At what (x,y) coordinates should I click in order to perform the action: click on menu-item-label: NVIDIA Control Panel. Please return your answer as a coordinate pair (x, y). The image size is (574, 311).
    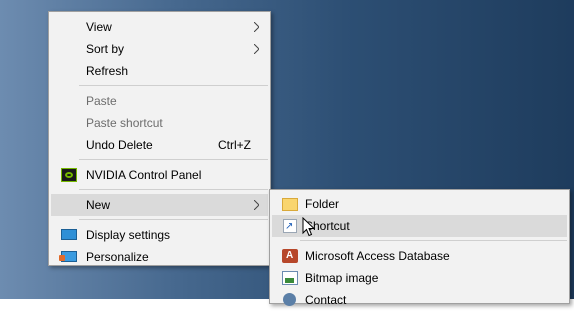
    Looking at the image, I should click on (144, 175).